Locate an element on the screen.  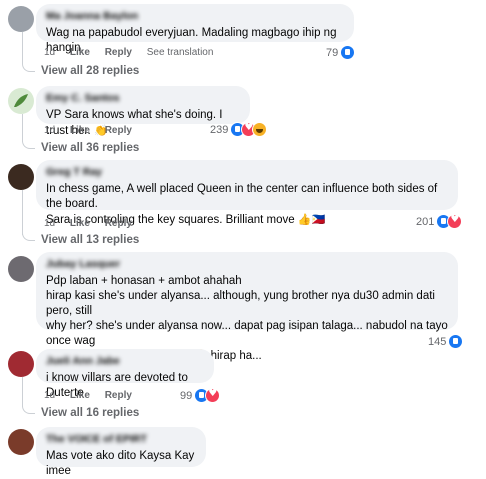
reaction-count: 239 is located at coordinates (219, 129).